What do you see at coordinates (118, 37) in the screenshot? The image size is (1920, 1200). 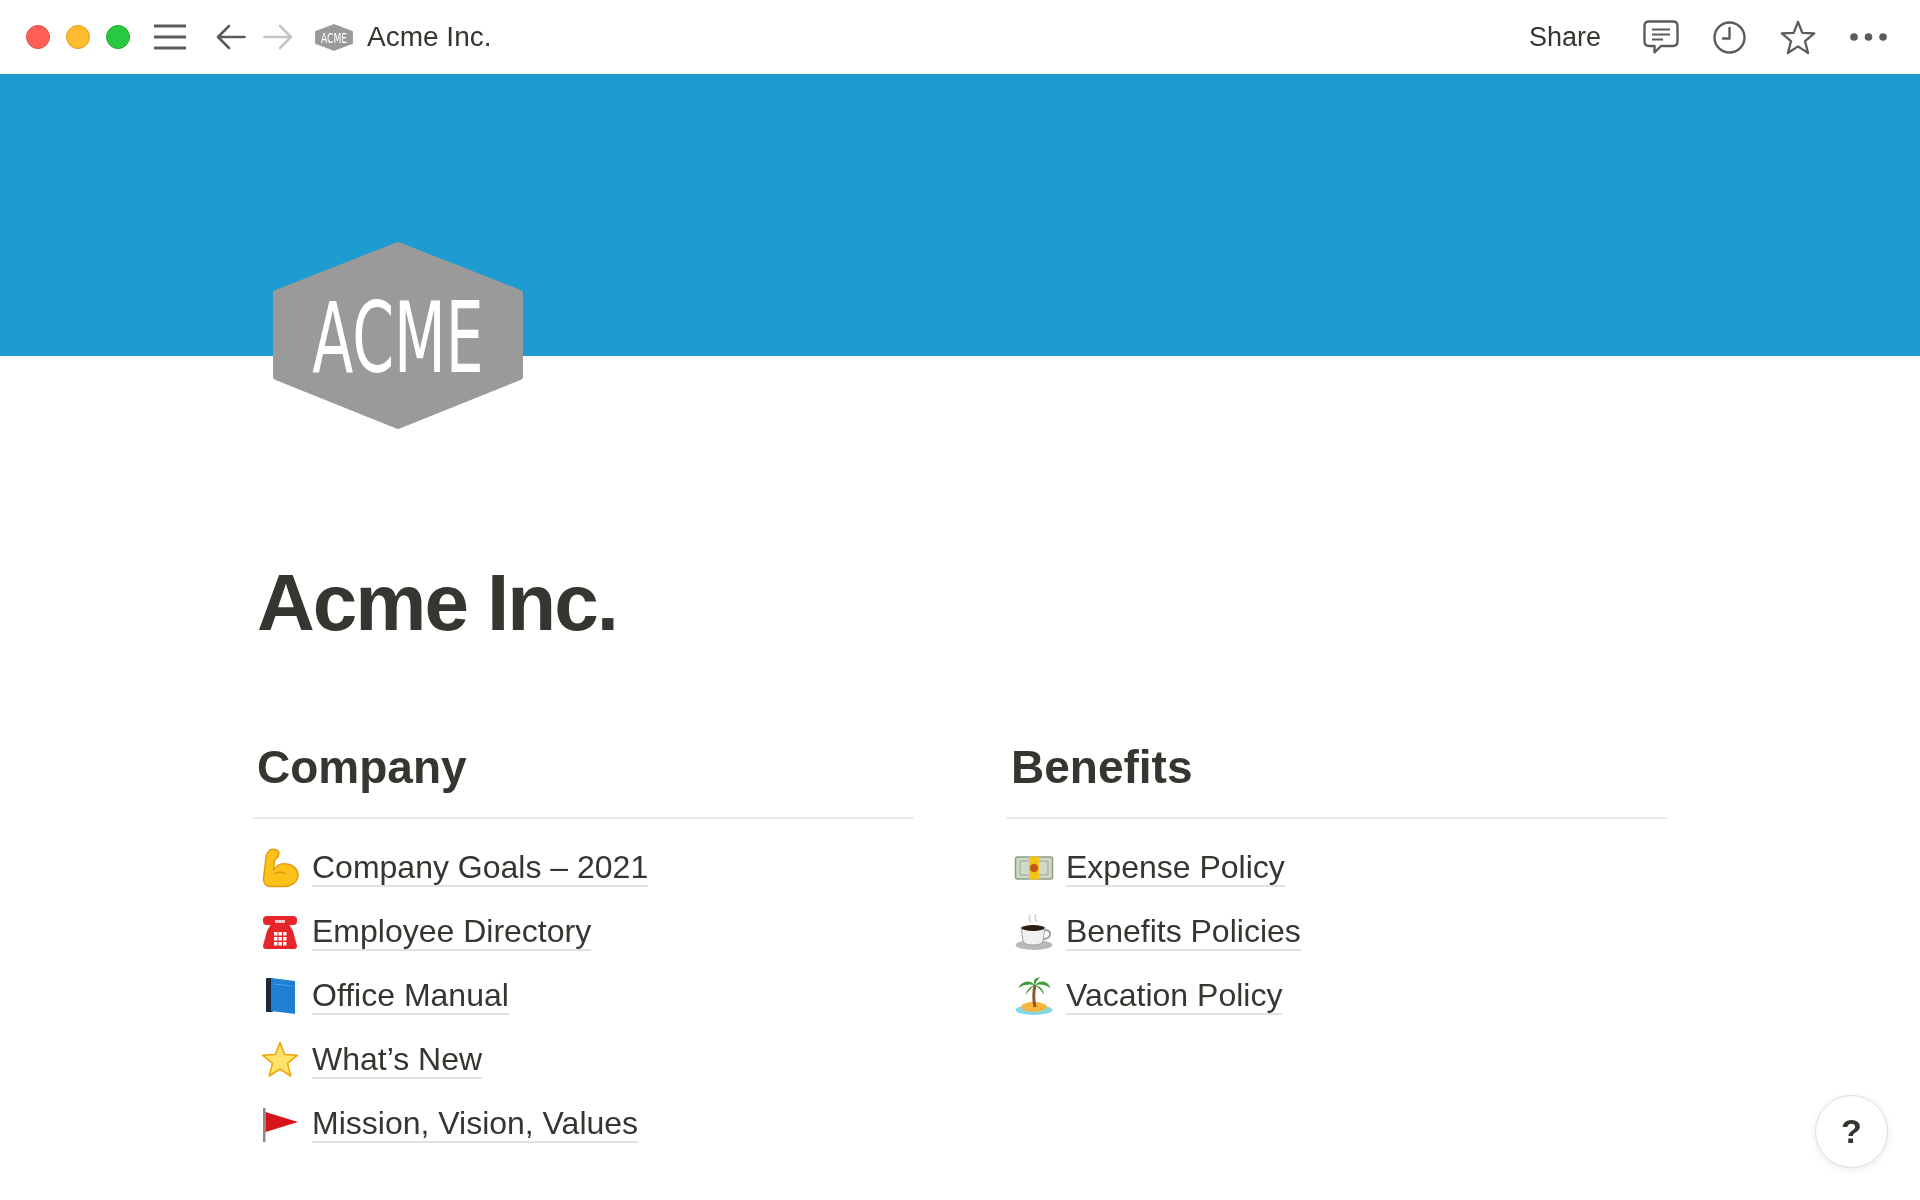 I see `window-zoom-button` at bounding box center [118, 37].